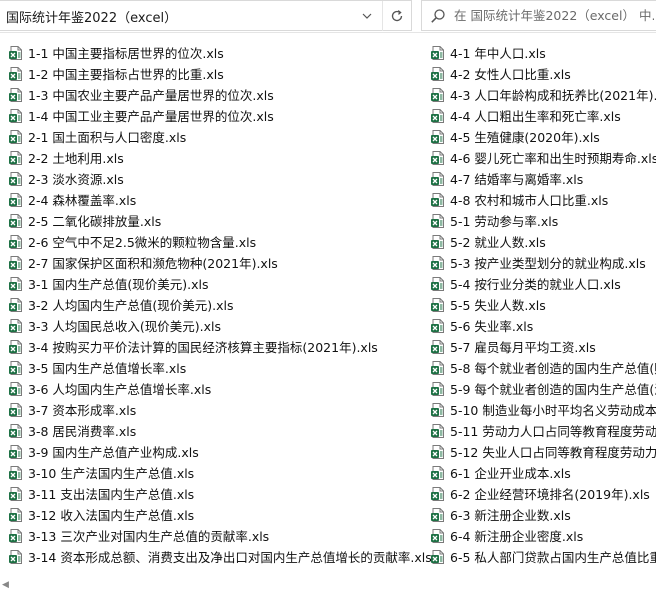 Image resolution: width=656 pixels, height=600 pixels. I want to click on file-item: 4-6 婴儿死亡率和出生时预期寿命.xls, so click(543, 157).